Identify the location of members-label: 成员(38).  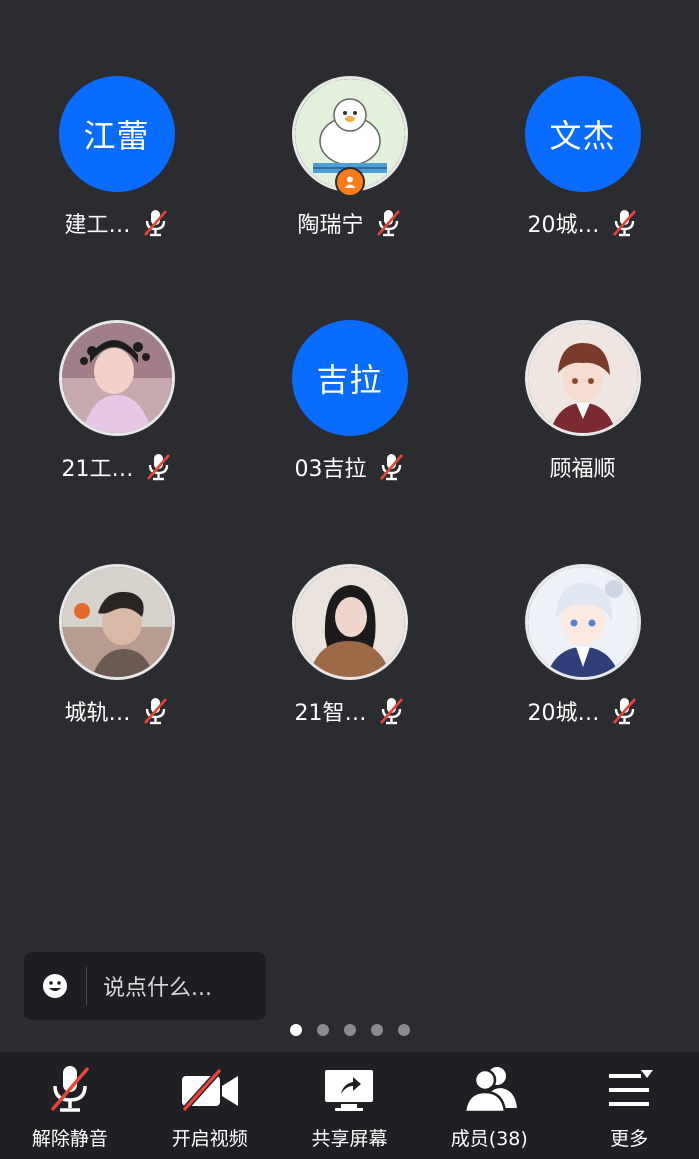
(489, 1139).